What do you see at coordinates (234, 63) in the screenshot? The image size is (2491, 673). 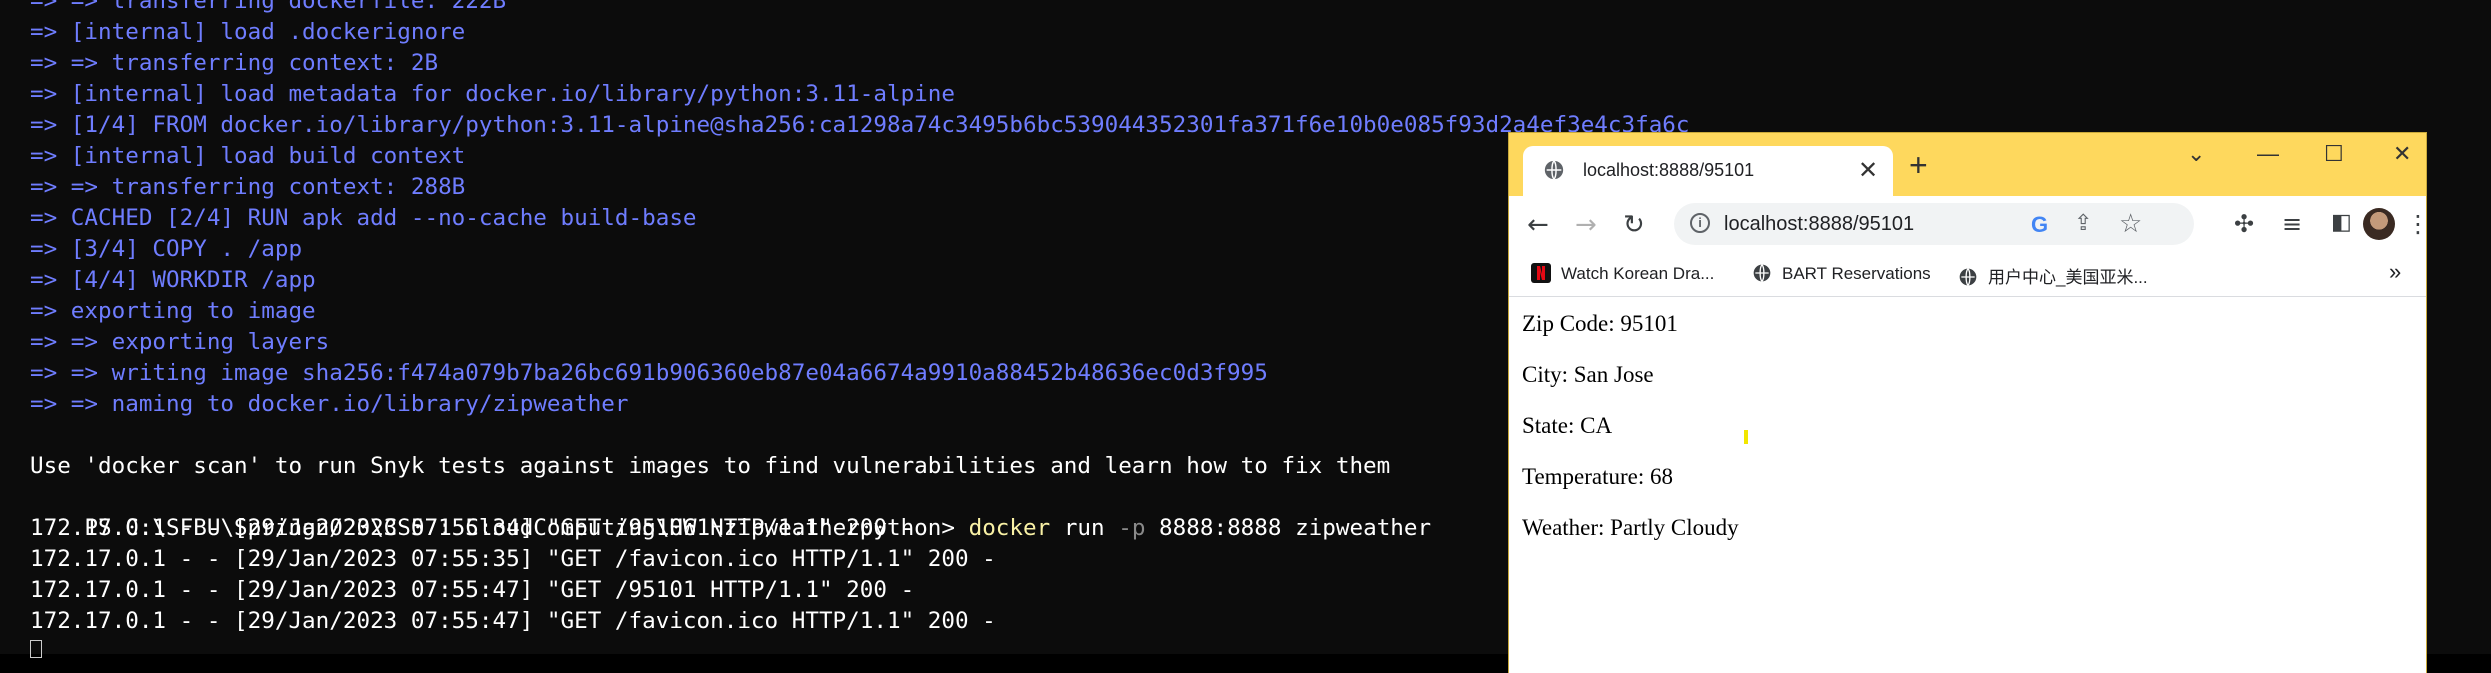 I see `terminal-line: => => transferring context: 2B` at bounding box center [234, 63].